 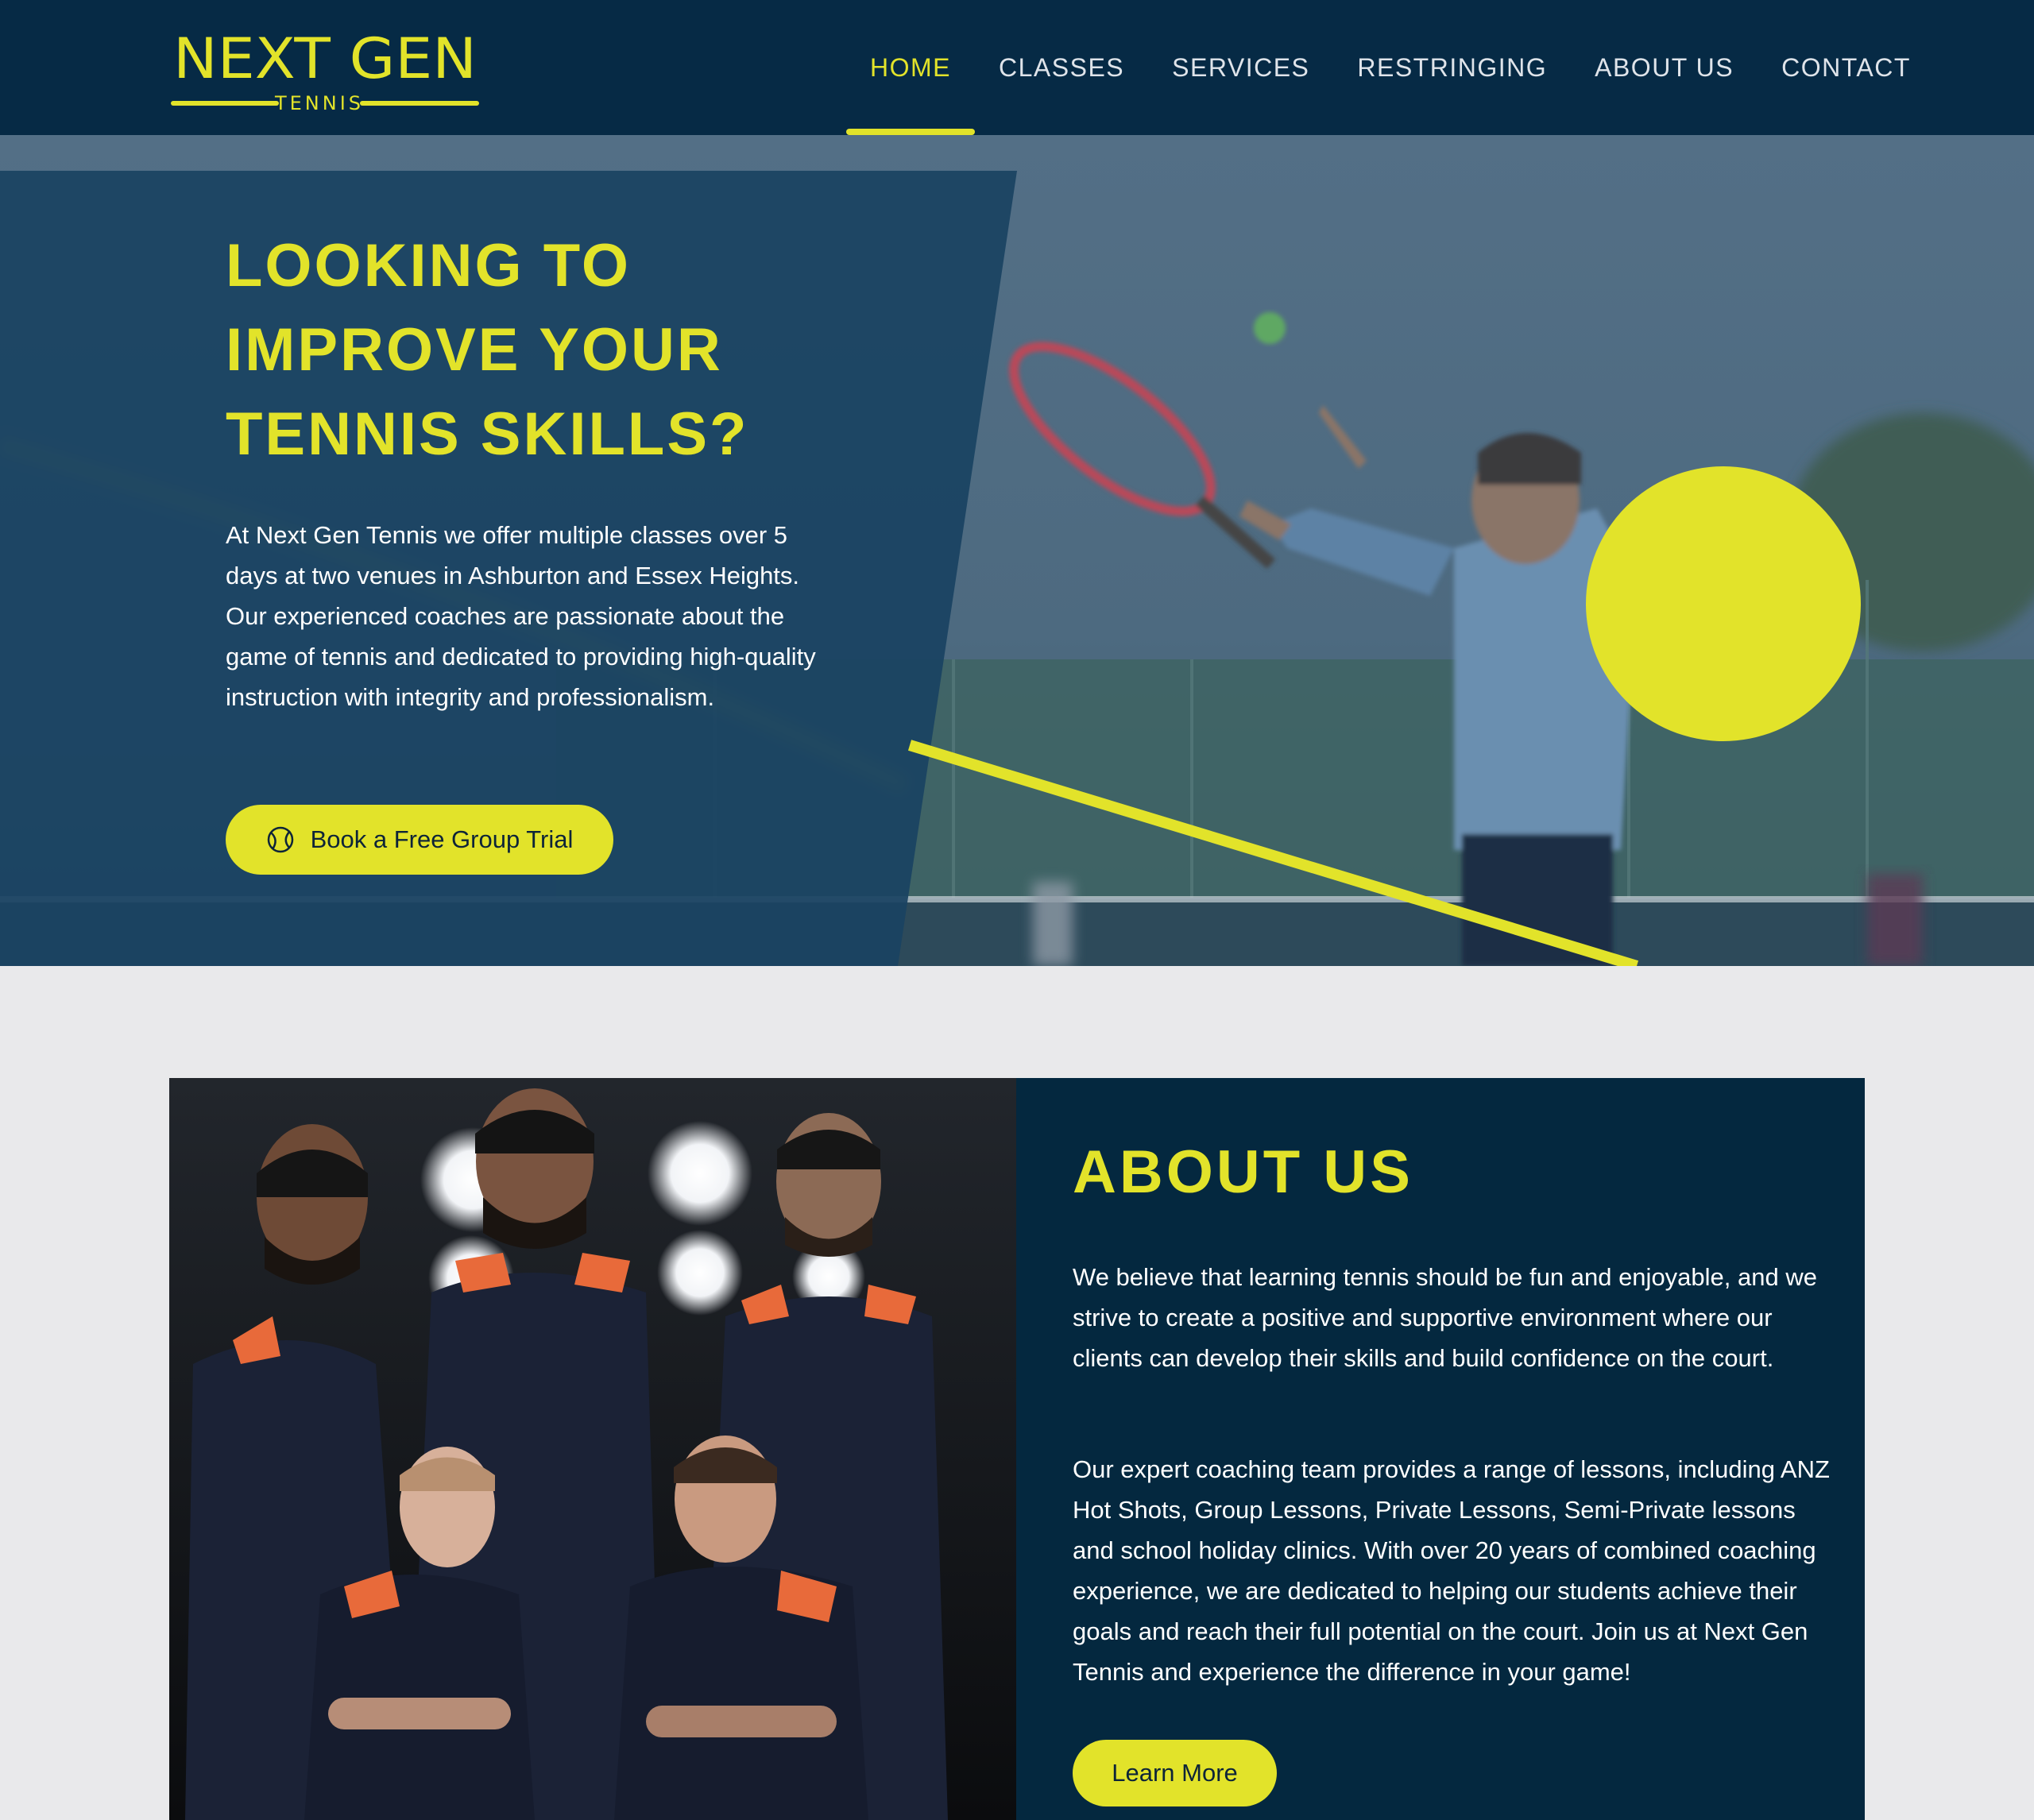 I want to click on next-gen-tennis-logo: NEXT GEN TENNIS, so click(x=325, y=68).